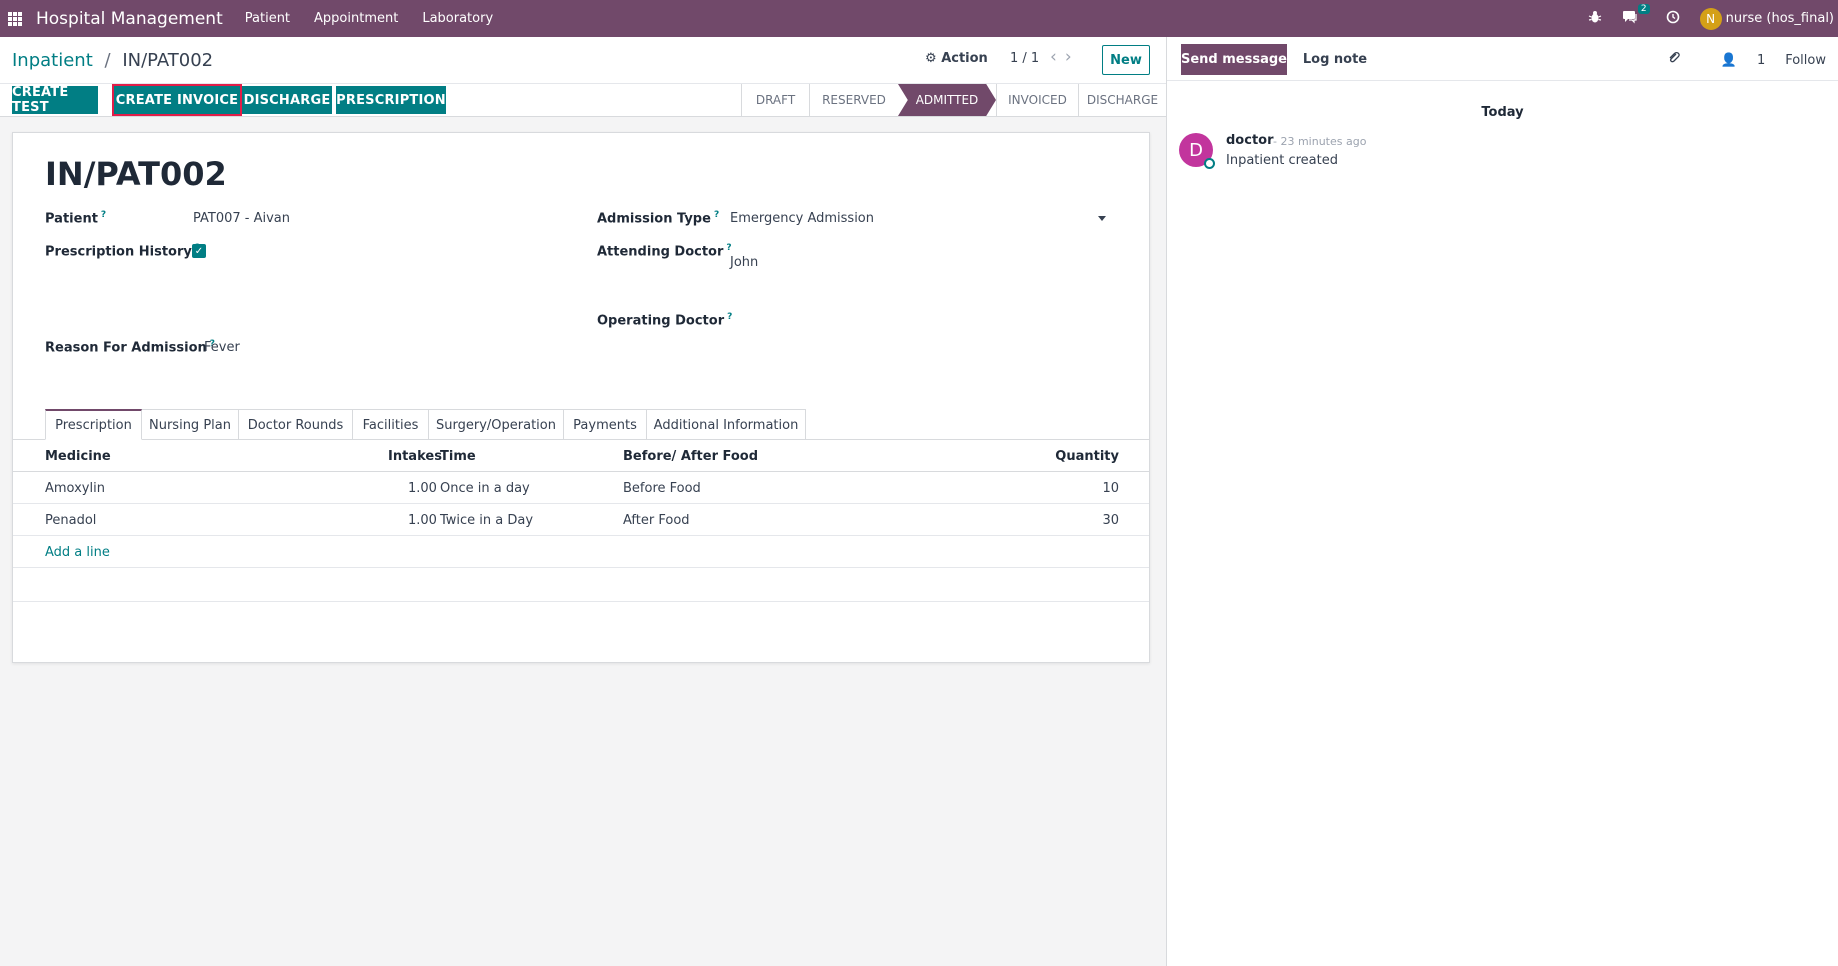 The image size is (1838, 966). What do you see at coordinates (1761, 60) in the screenshot?
I see `followers-count: 1` at bounding box center [1761, 60].